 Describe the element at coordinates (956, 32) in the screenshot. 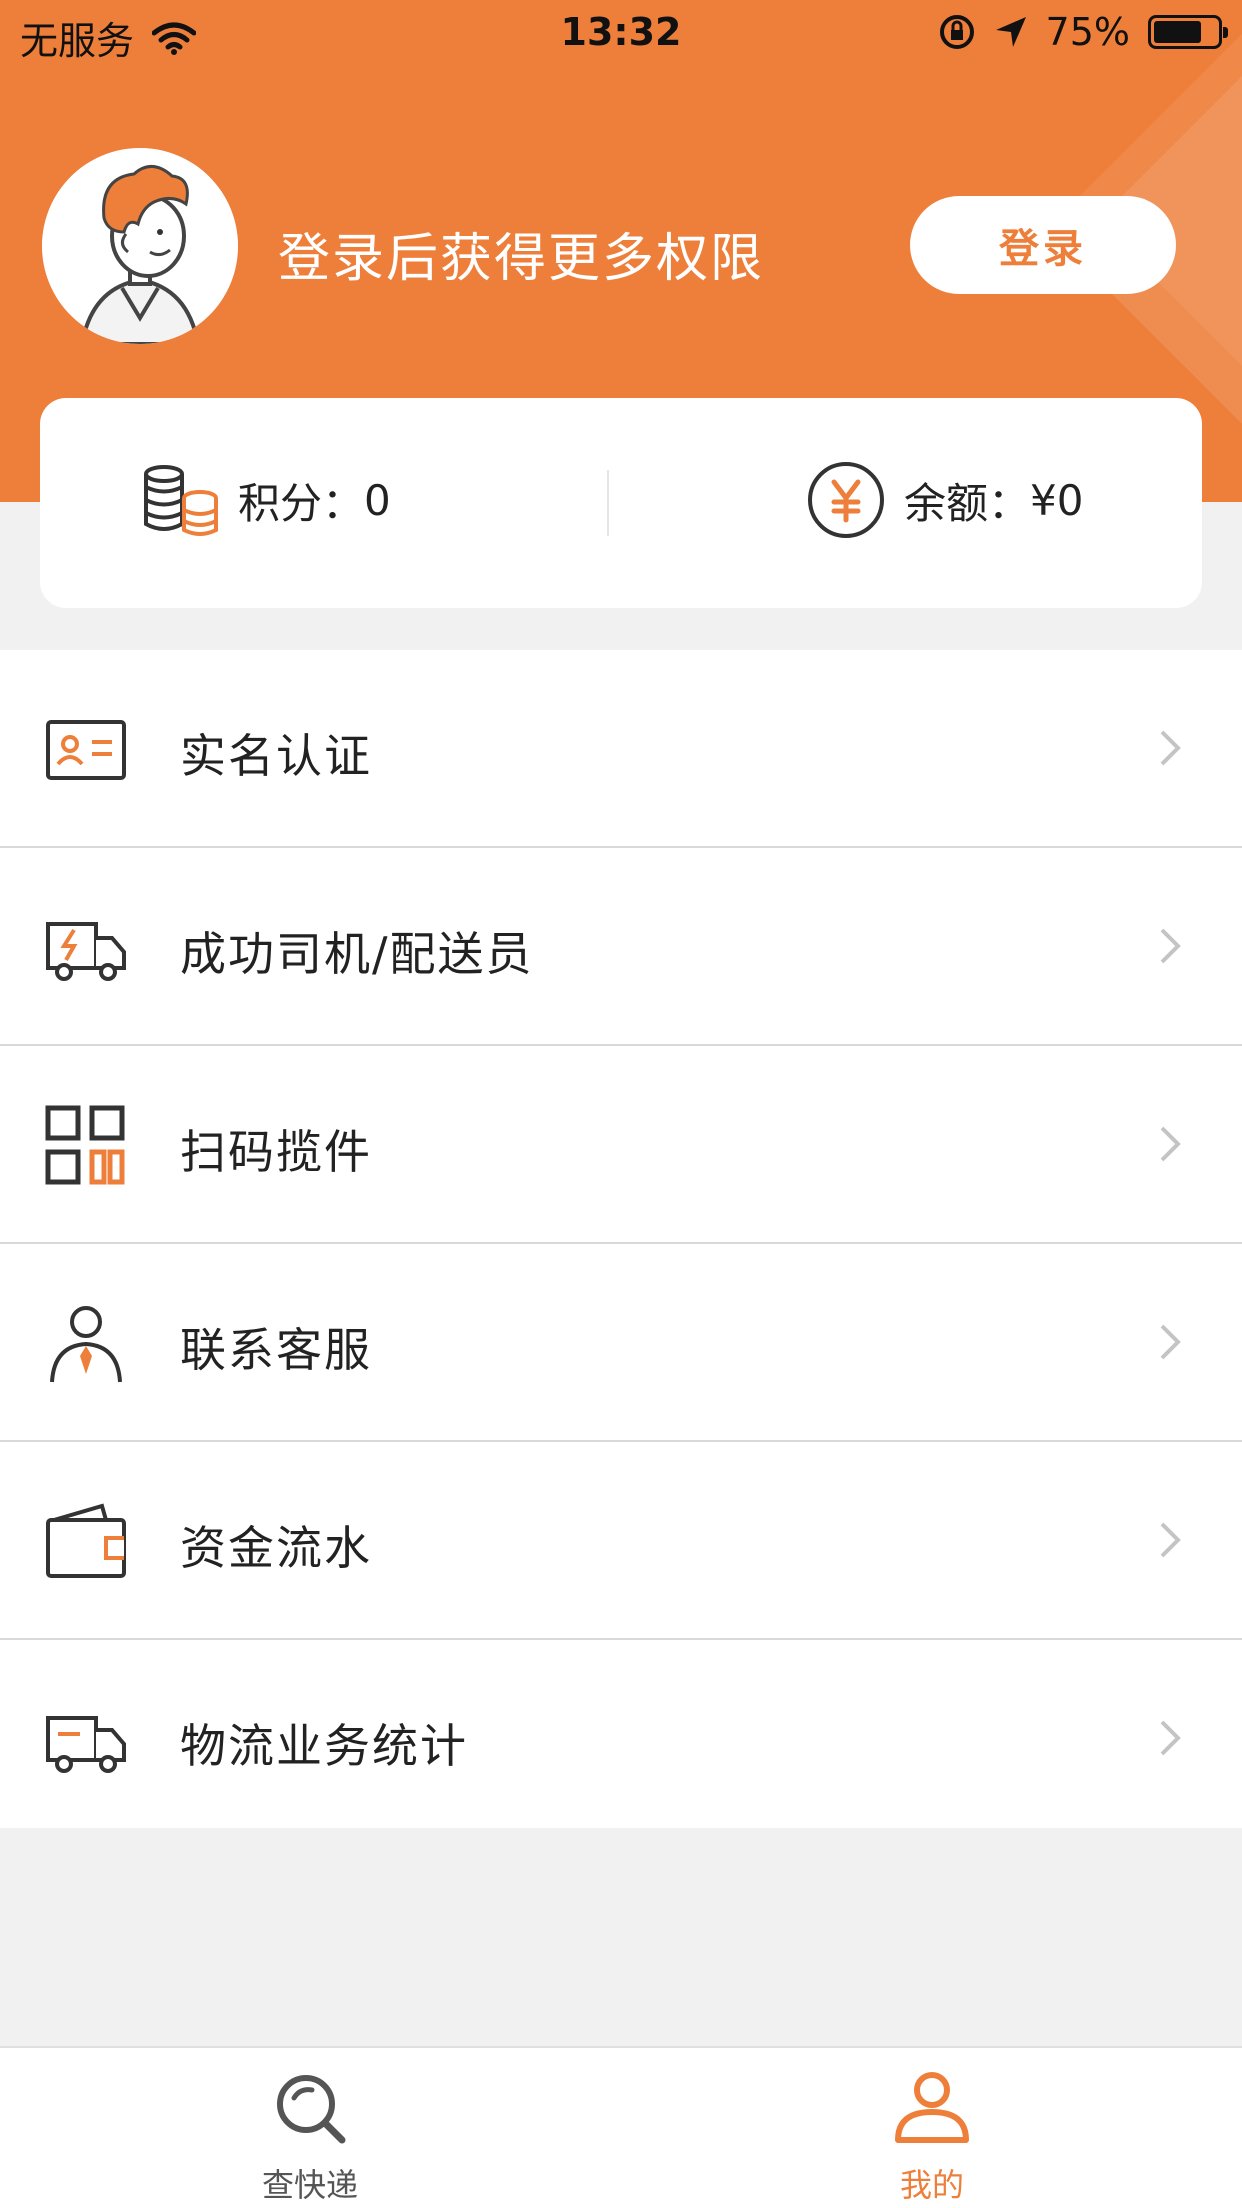

I see `orientation-lock-icon` at that location.